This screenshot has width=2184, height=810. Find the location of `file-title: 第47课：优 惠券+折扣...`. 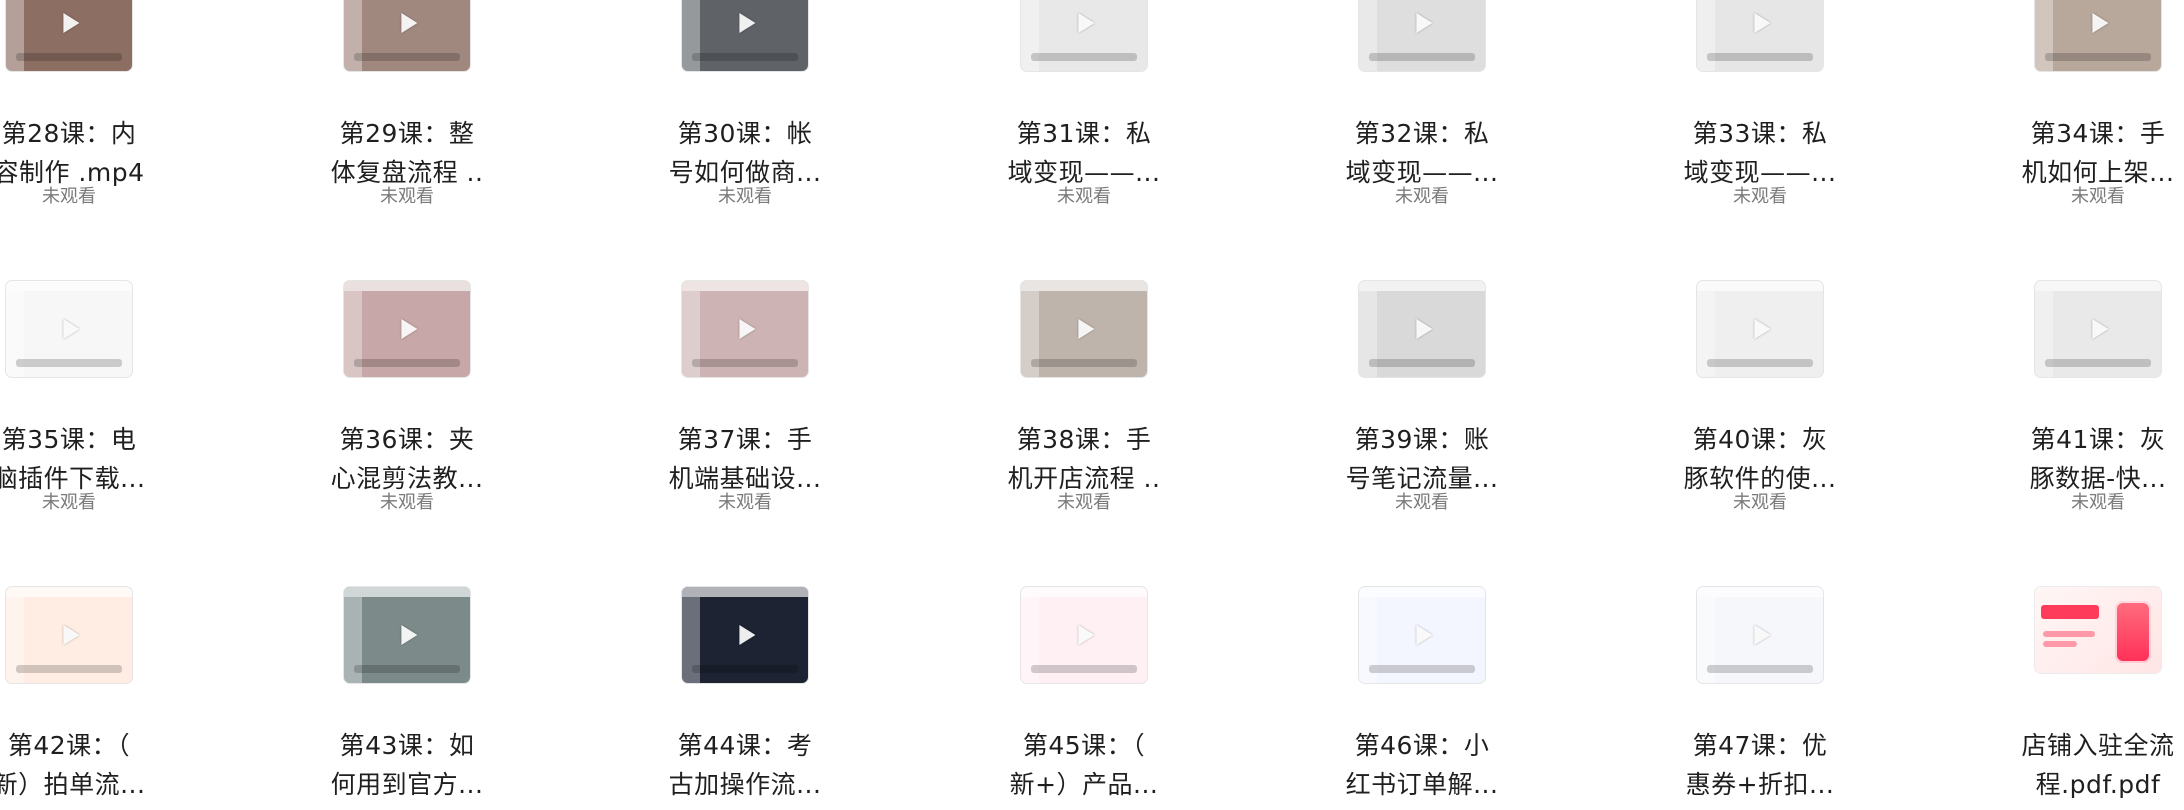

file-title: 第47课：优 惠券+折扣... is located at coordinates (1760, 765).